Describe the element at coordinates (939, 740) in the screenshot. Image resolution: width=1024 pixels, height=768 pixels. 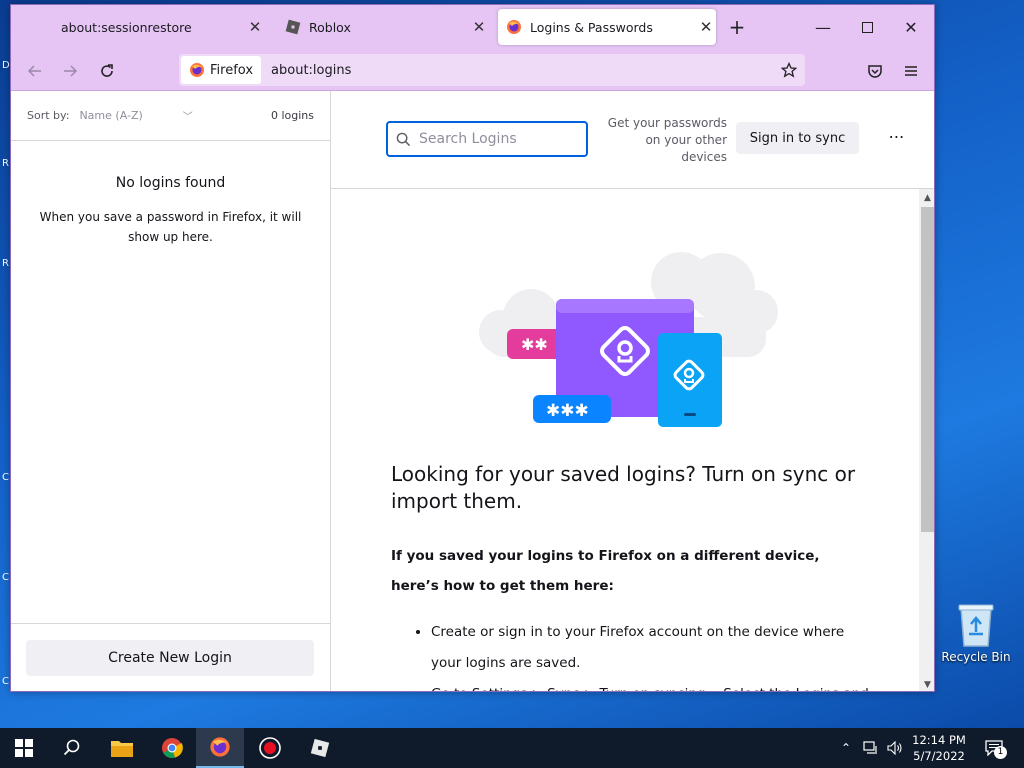
I see `clock-time: 12:14 PM` at that location.